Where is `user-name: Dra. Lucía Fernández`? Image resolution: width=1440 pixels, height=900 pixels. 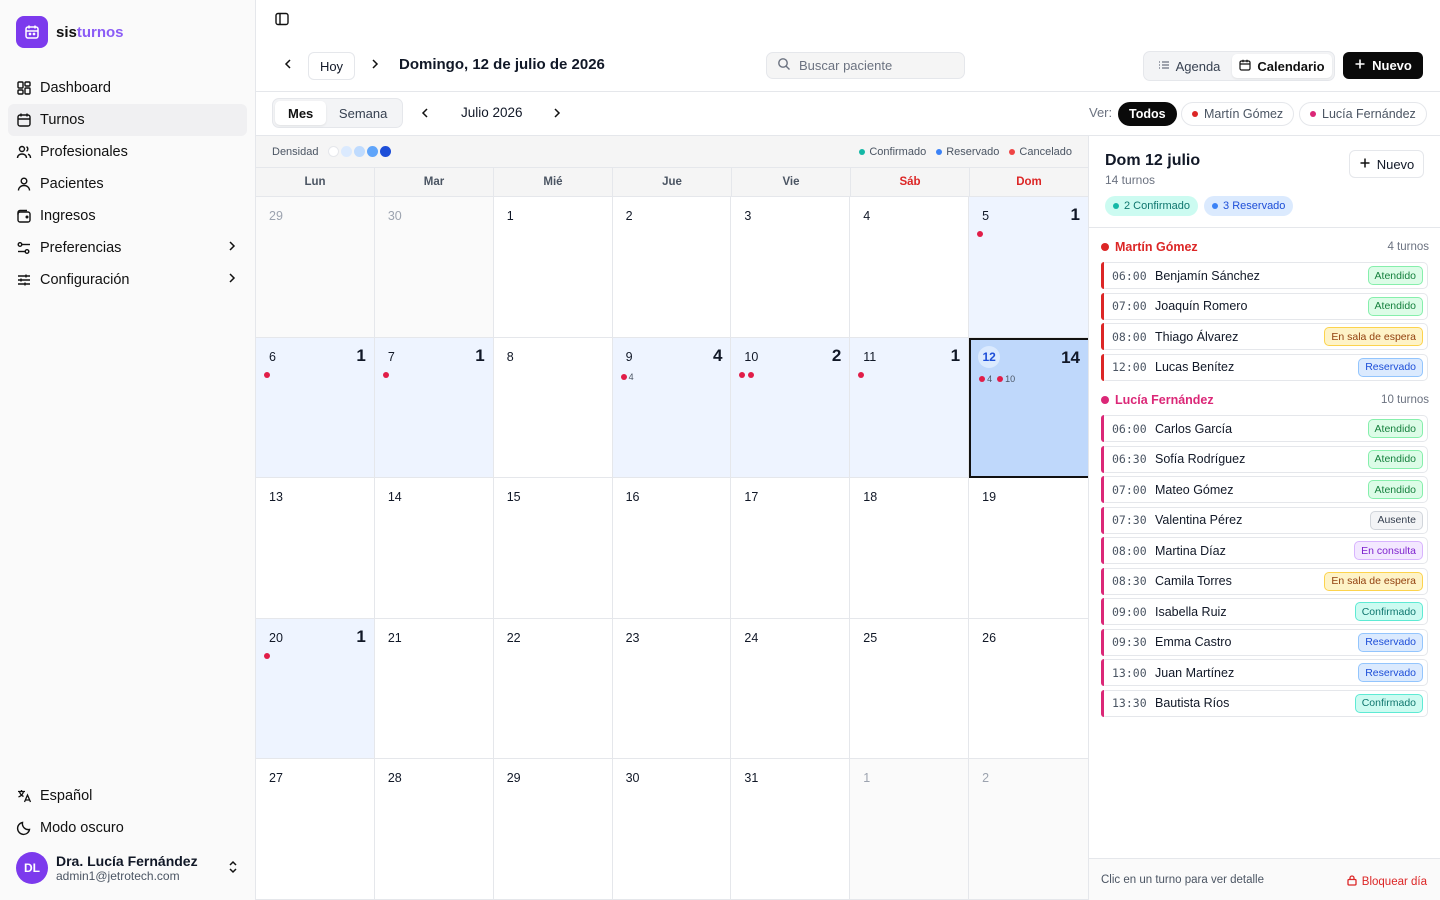
user-name: Dra. Lucía Fernández is located at coordinates (127, 861).